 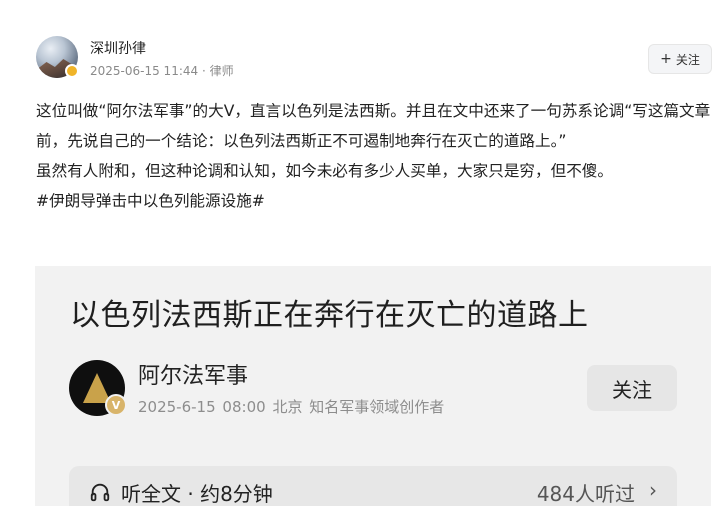 What do you see at coordinates (687, 59) in the screenshot?
I see `follow-button-label: 关注` at bounding box center [687, 59].